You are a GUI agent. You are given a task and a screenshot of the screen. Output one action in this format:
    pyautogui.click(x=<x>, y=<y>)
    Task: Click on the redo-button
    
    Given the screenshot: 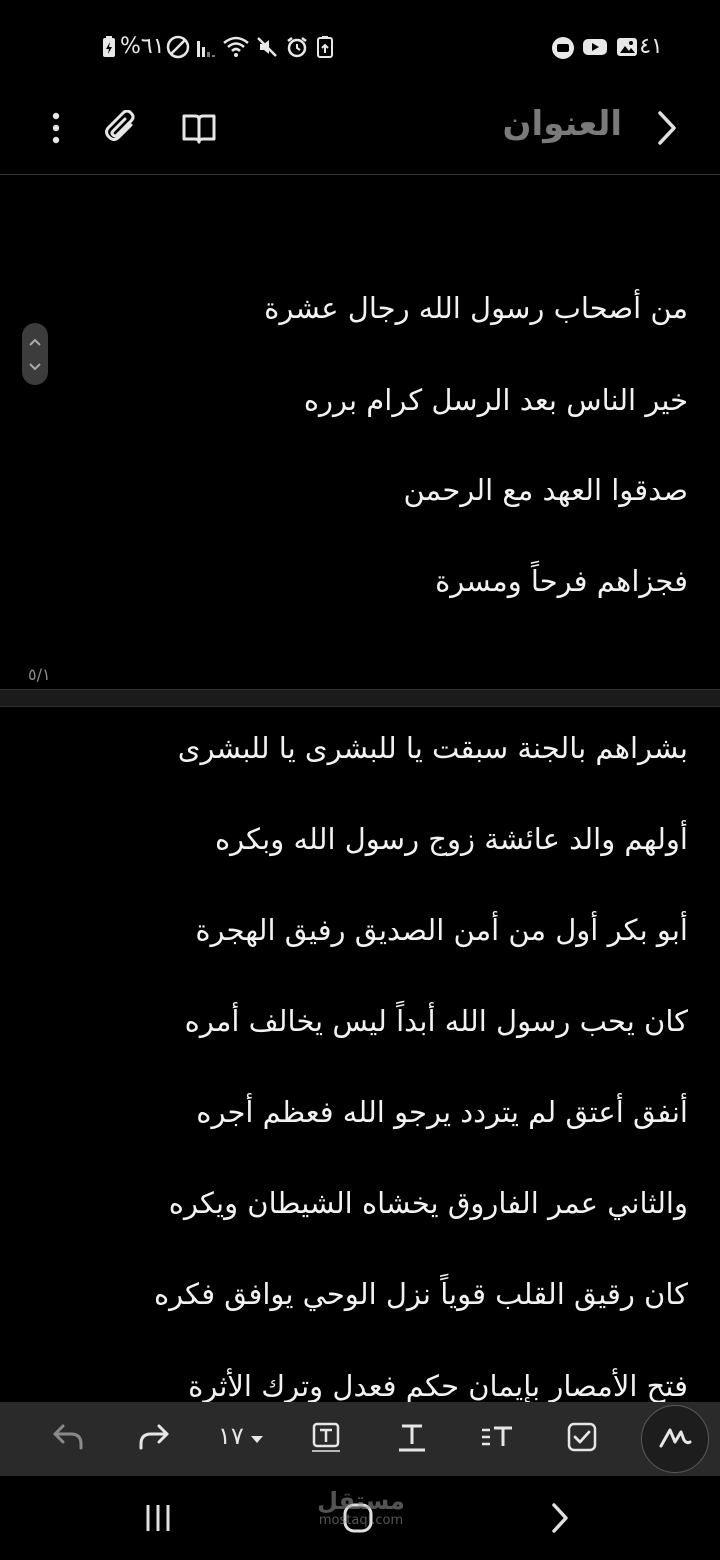 What is the action you would take?
    pyautogui.click(x=154, y=1439)
    